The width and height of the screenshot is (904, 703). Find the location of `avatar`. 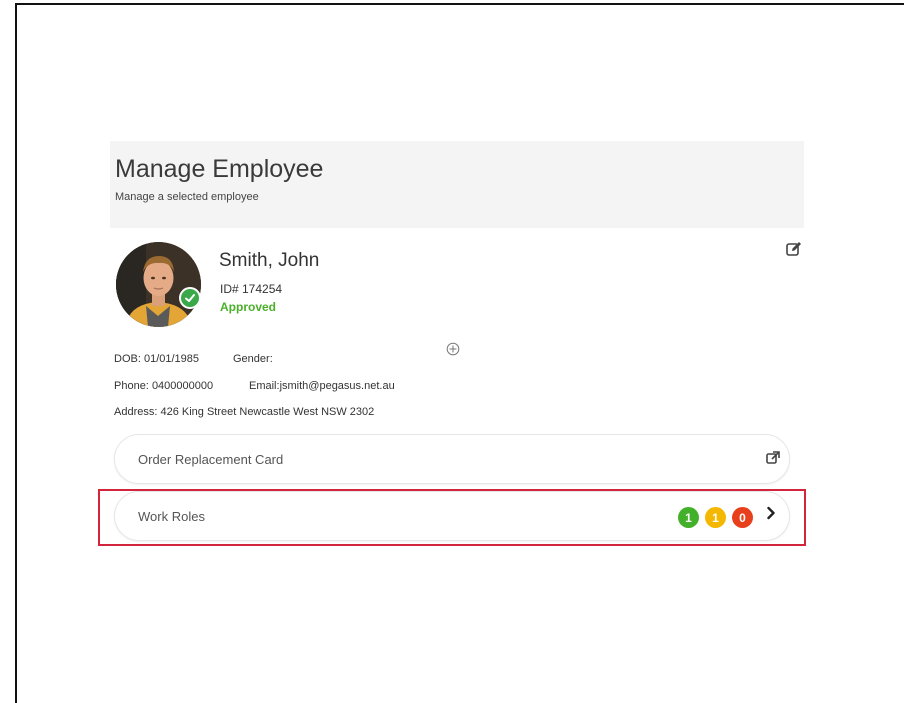

avatar is located at coordinates (158, 284).